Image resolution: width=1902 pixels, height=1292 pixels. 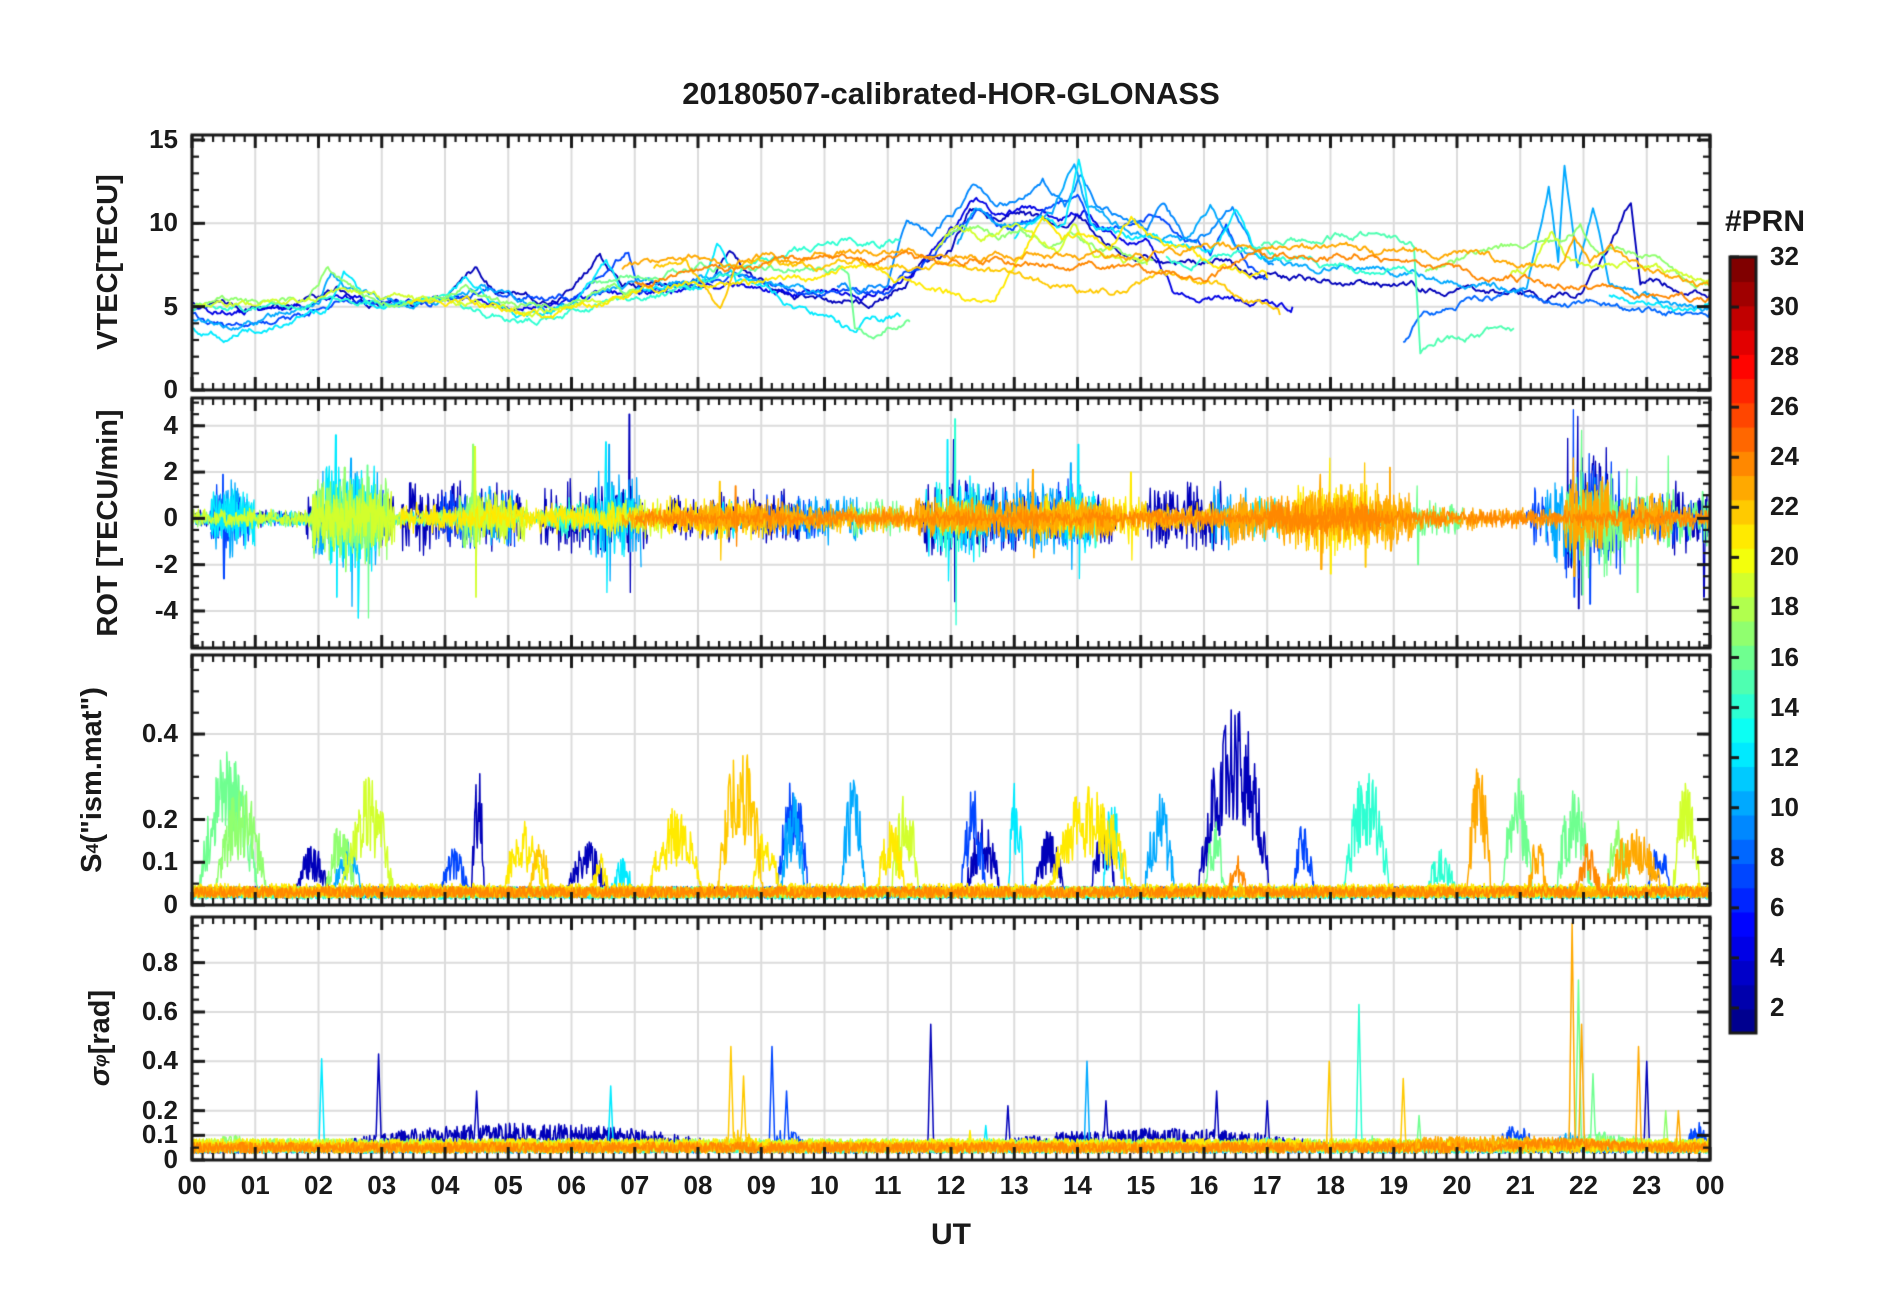 What do you see at coordinates (1014, 1185) in the screenshot?
I see `x-tick-label: 13` at bounding box center [1014, 1185].